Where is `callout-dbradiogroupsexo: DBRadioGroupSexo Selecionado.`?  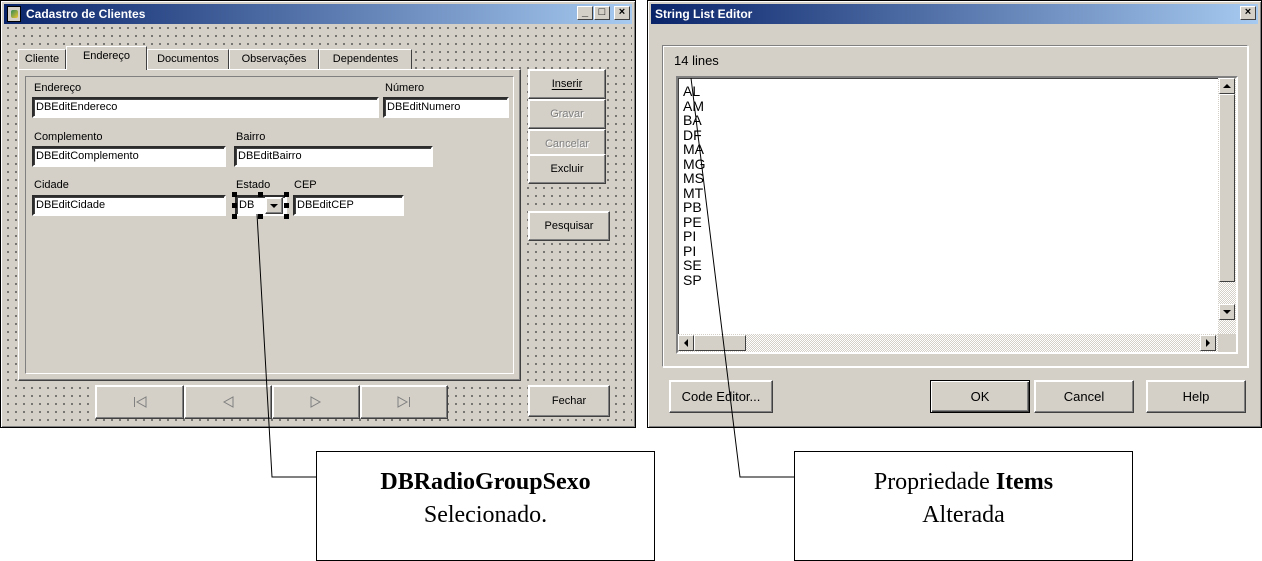 callout-dbradiogroupsexo: DBRadioGroupSexo Selecionado. is located at coordinates (485, 506).